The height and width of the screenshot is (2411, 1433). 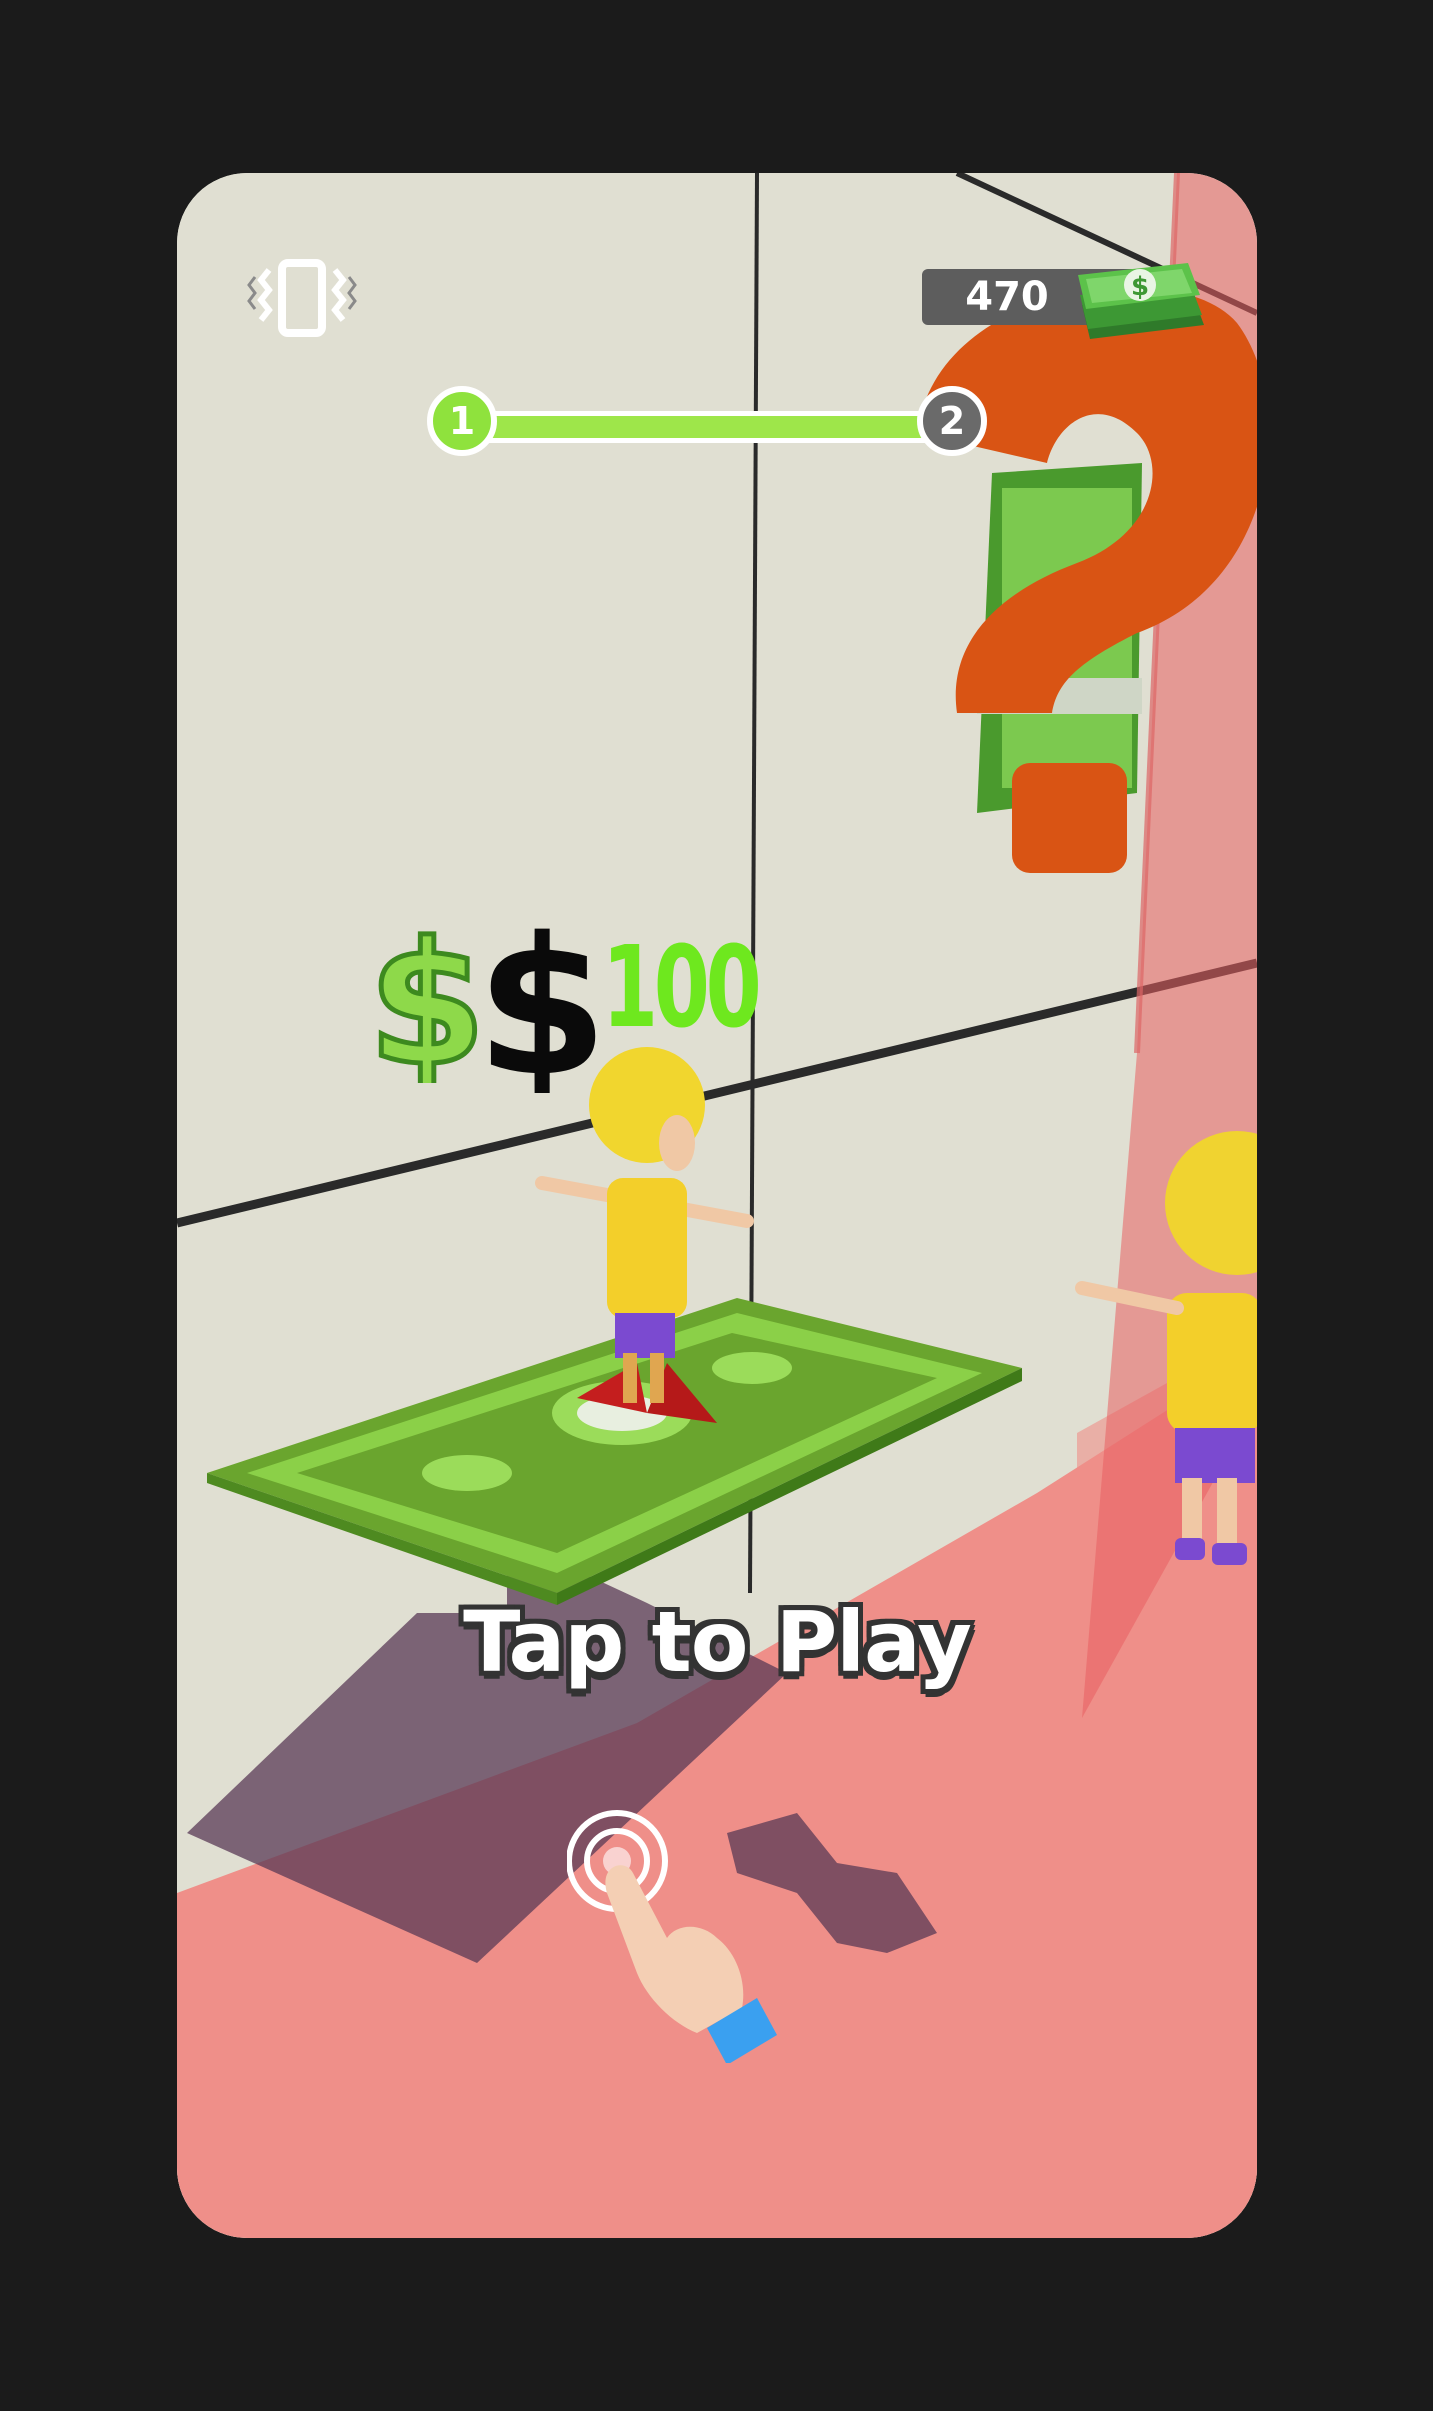 I want to click on black-dollar-icon: $, so click(x=542, y=998).